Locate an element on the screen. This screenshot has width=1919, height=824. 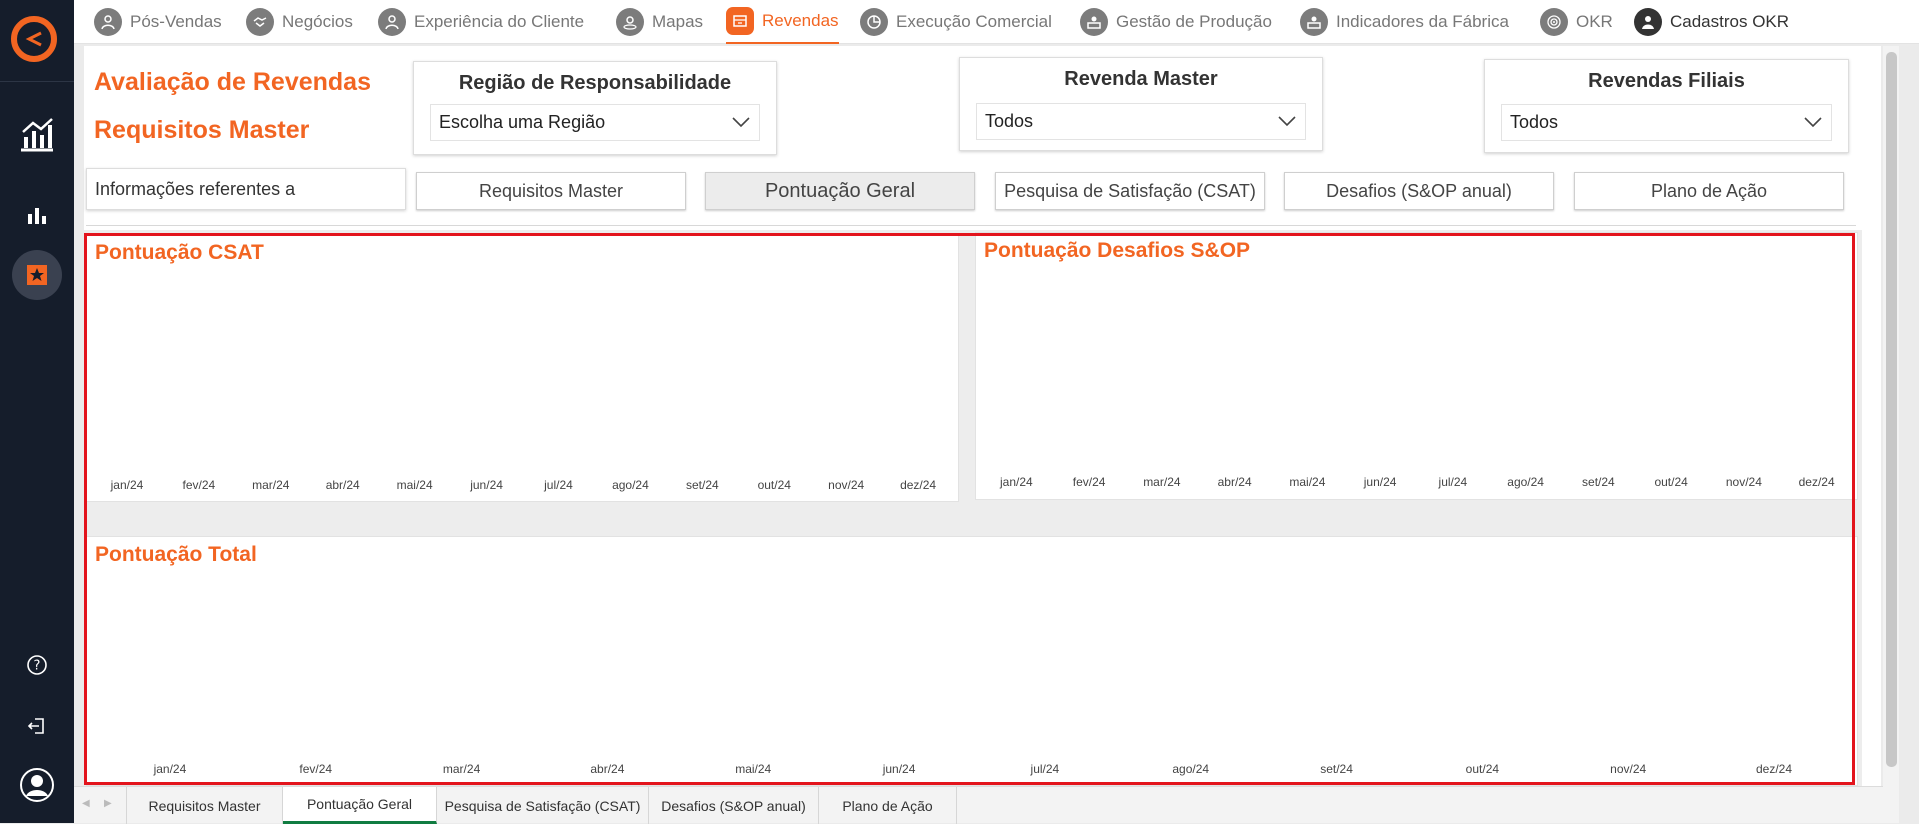
slicer-label: Revenda Master is located at coordinates (1141, 79).